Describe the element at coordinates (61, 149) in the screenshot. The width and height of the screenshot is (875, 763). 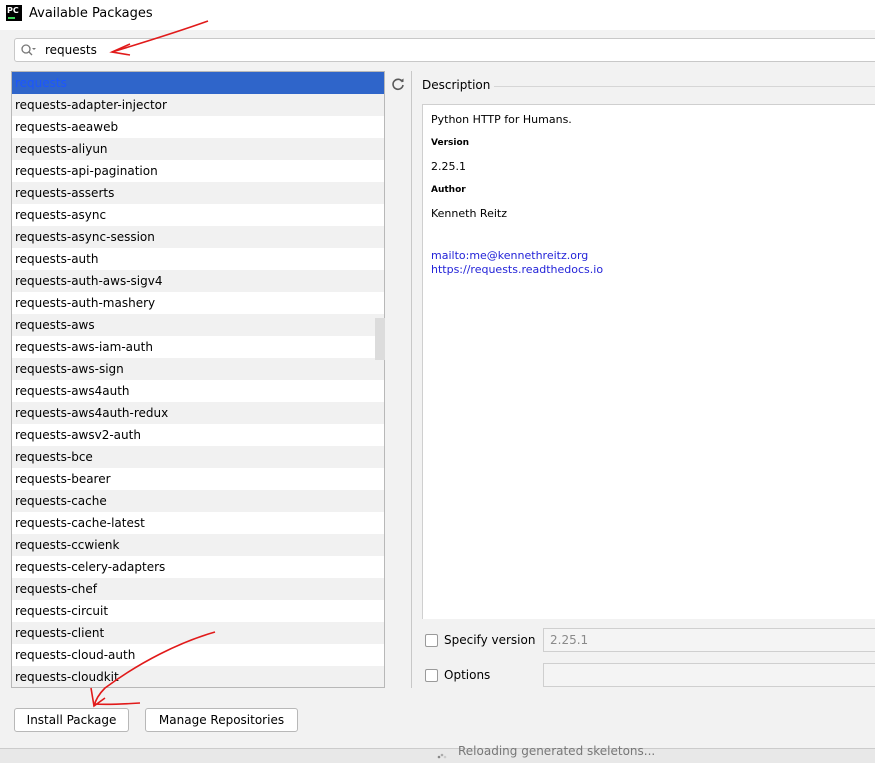
I see `package-name: requests-aliyun` at that location.